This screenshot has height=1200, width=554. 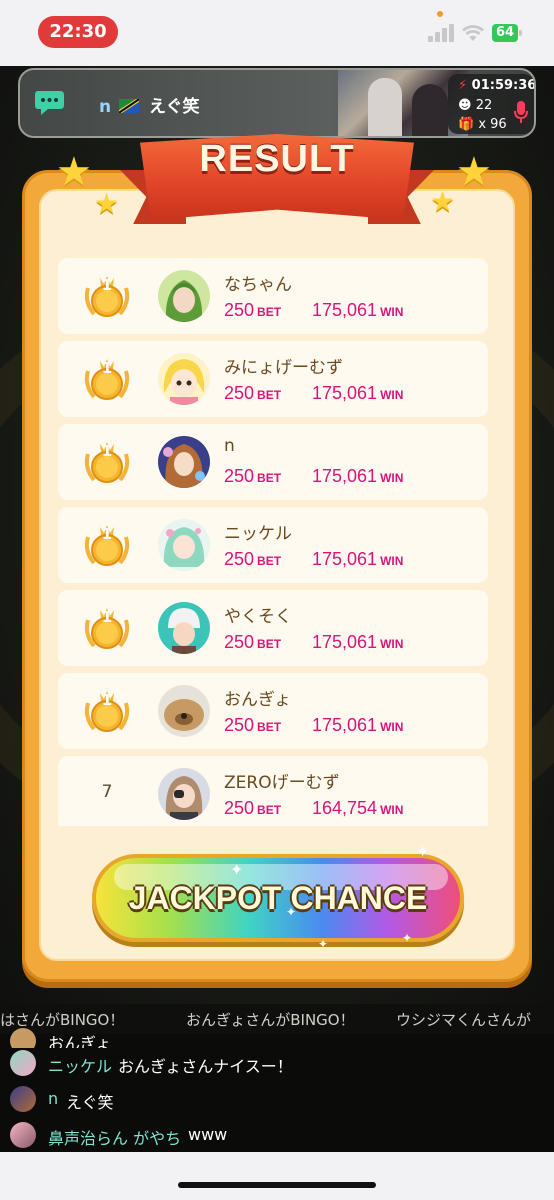 I want to click on player-name: おんぎょ, so click(x=258, y=700).